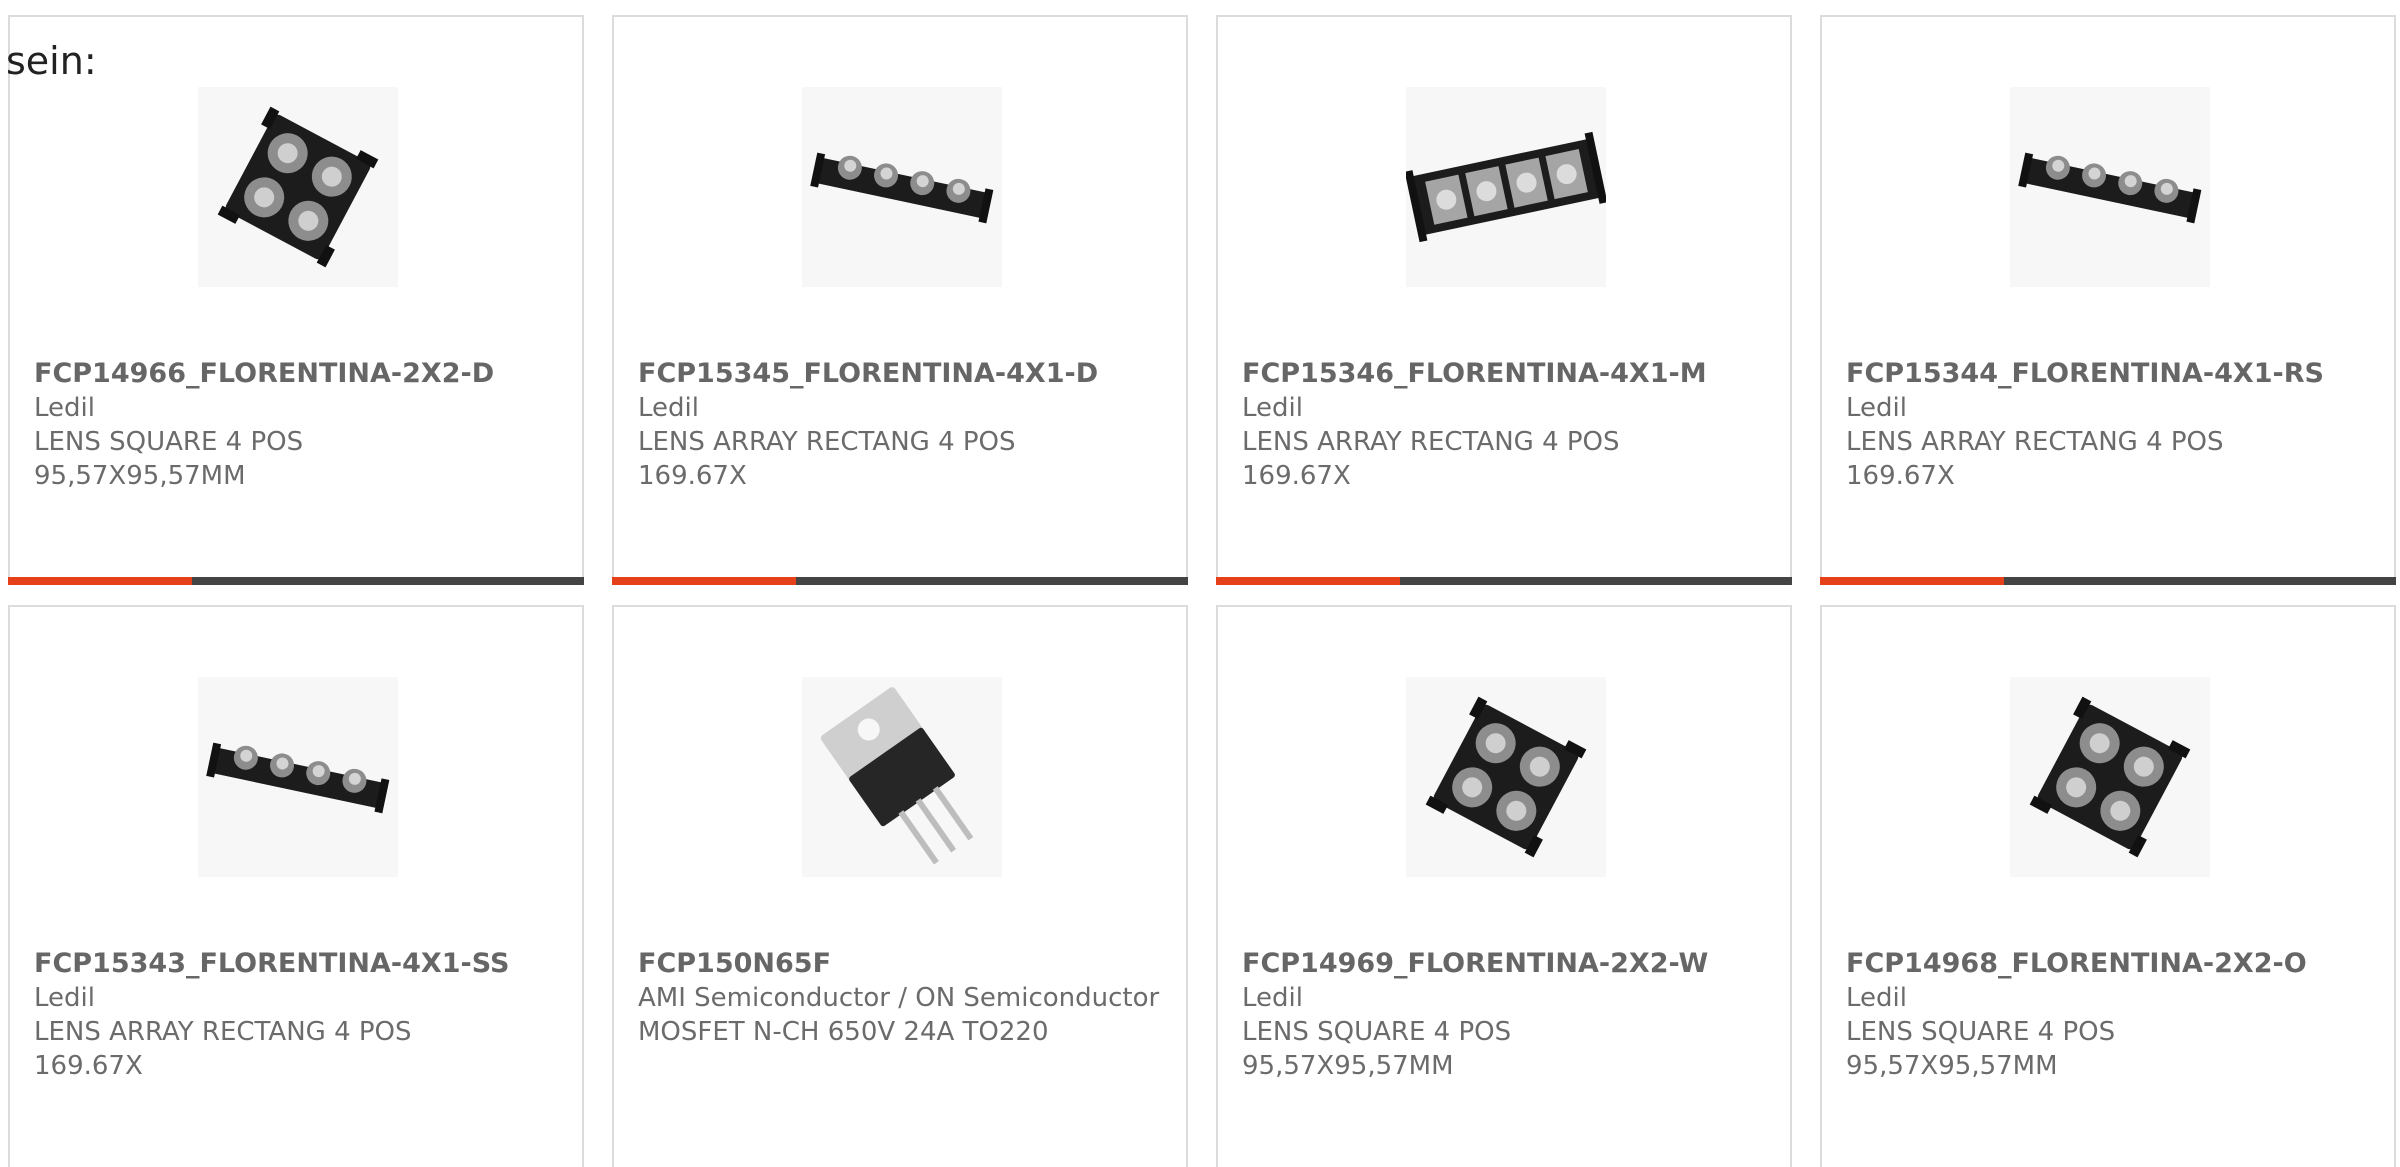 Image resolution: width=2400 pixels, height=1167 pixels. Describe the element at coordinates (296, 964) in the screenshot. I see `product-name: FCP15343_FLORENTINA-4X1-SS` at that location.